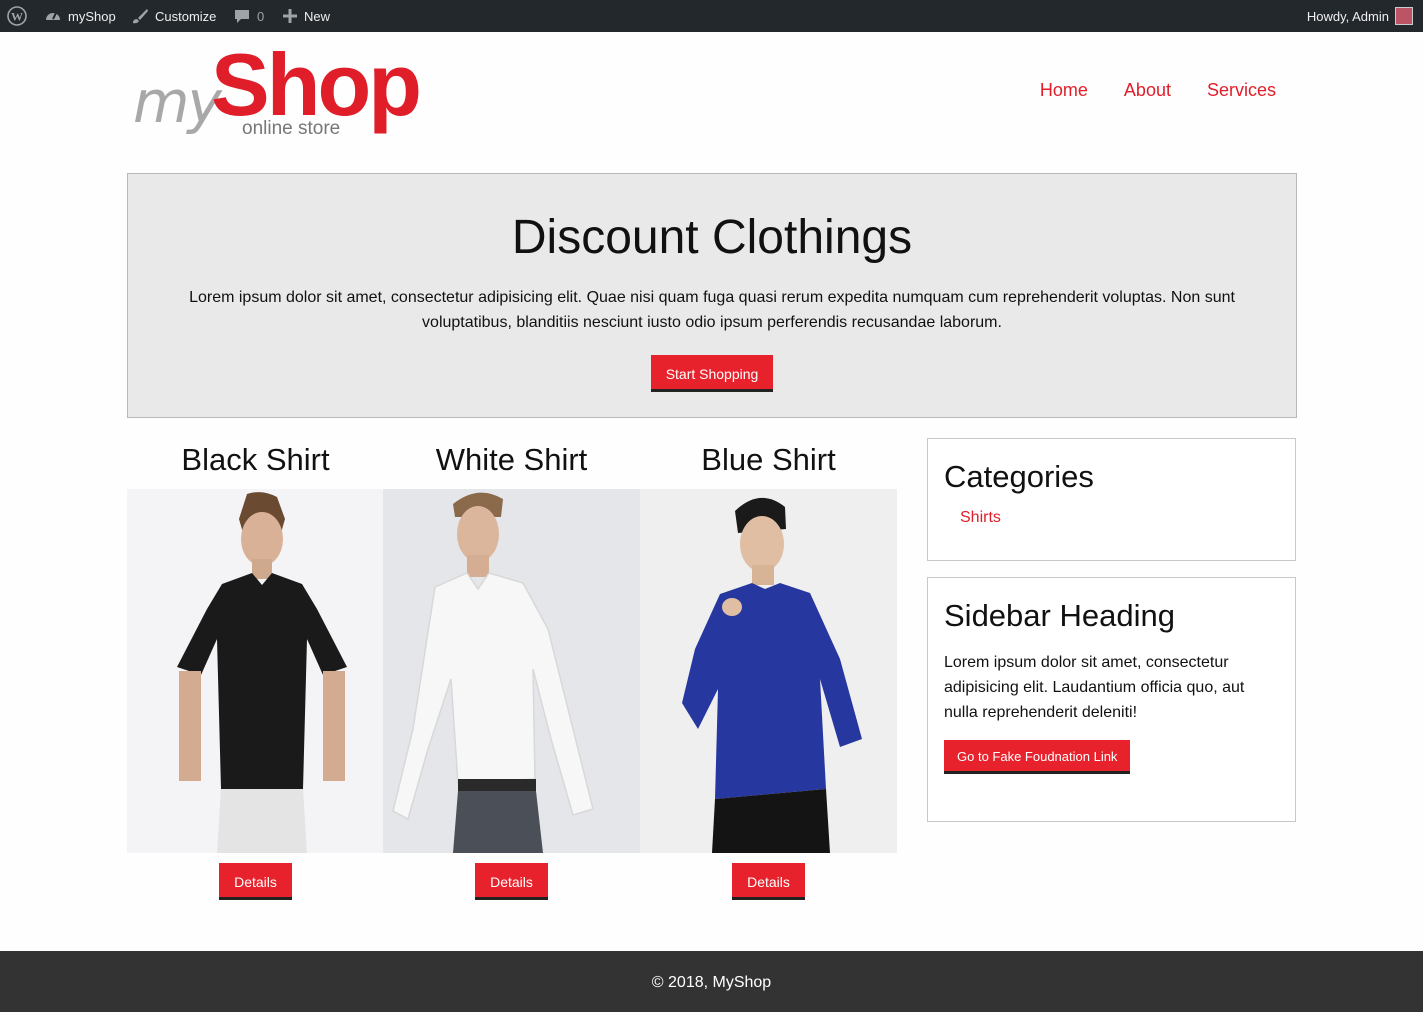  I want to click on admin-bar: W myShop Customize 0 New Howdy, Admin, so click(711, 16).